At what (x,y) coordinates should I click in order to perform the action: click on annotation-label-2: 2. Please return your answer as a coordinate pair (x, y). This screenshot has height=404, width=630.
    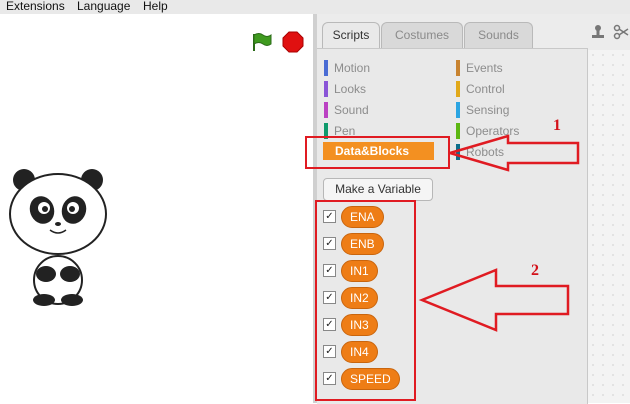
    Looking at the image, I should click on (535, 270).